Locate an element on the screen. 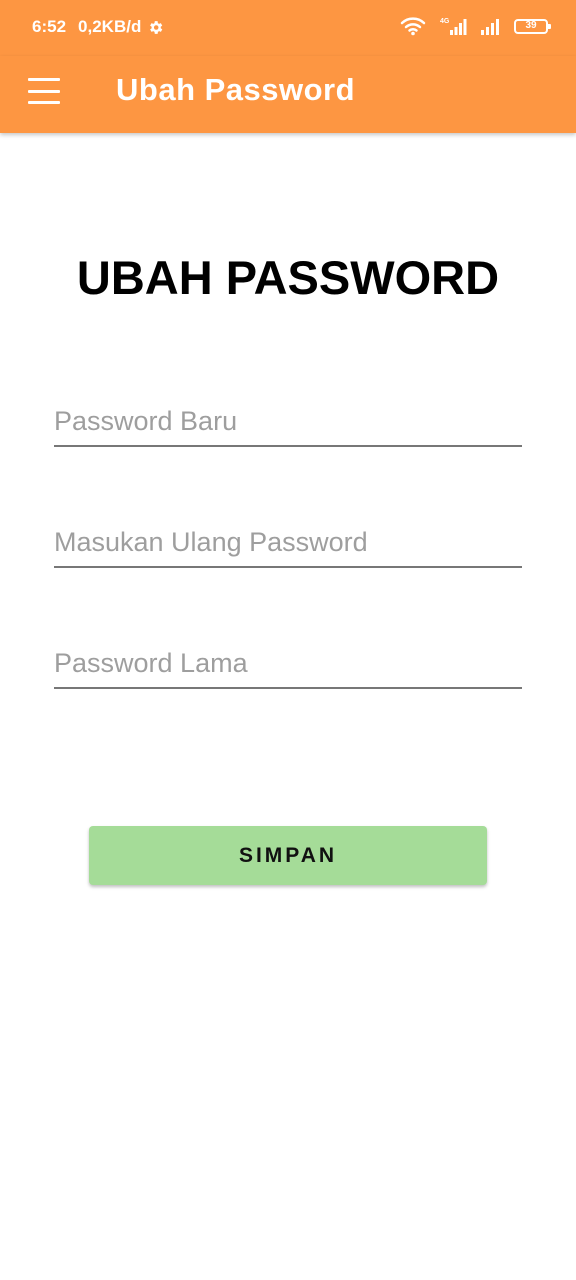  new-password-field is located at coordinates (288, 422).